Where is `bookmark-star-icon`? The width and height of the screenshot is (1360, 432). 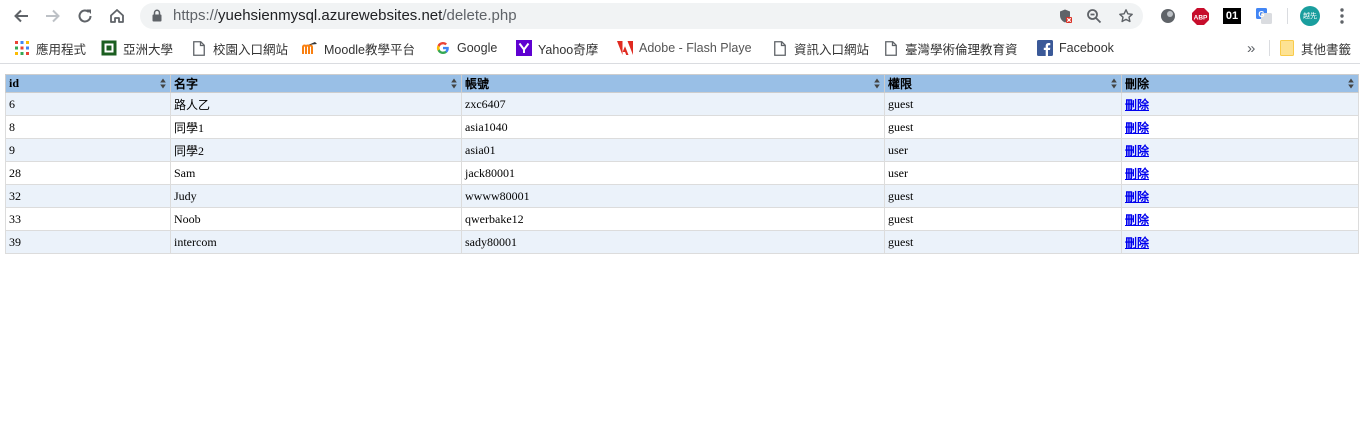
bookmark-star-icon is located at coordinates (1126, 16).